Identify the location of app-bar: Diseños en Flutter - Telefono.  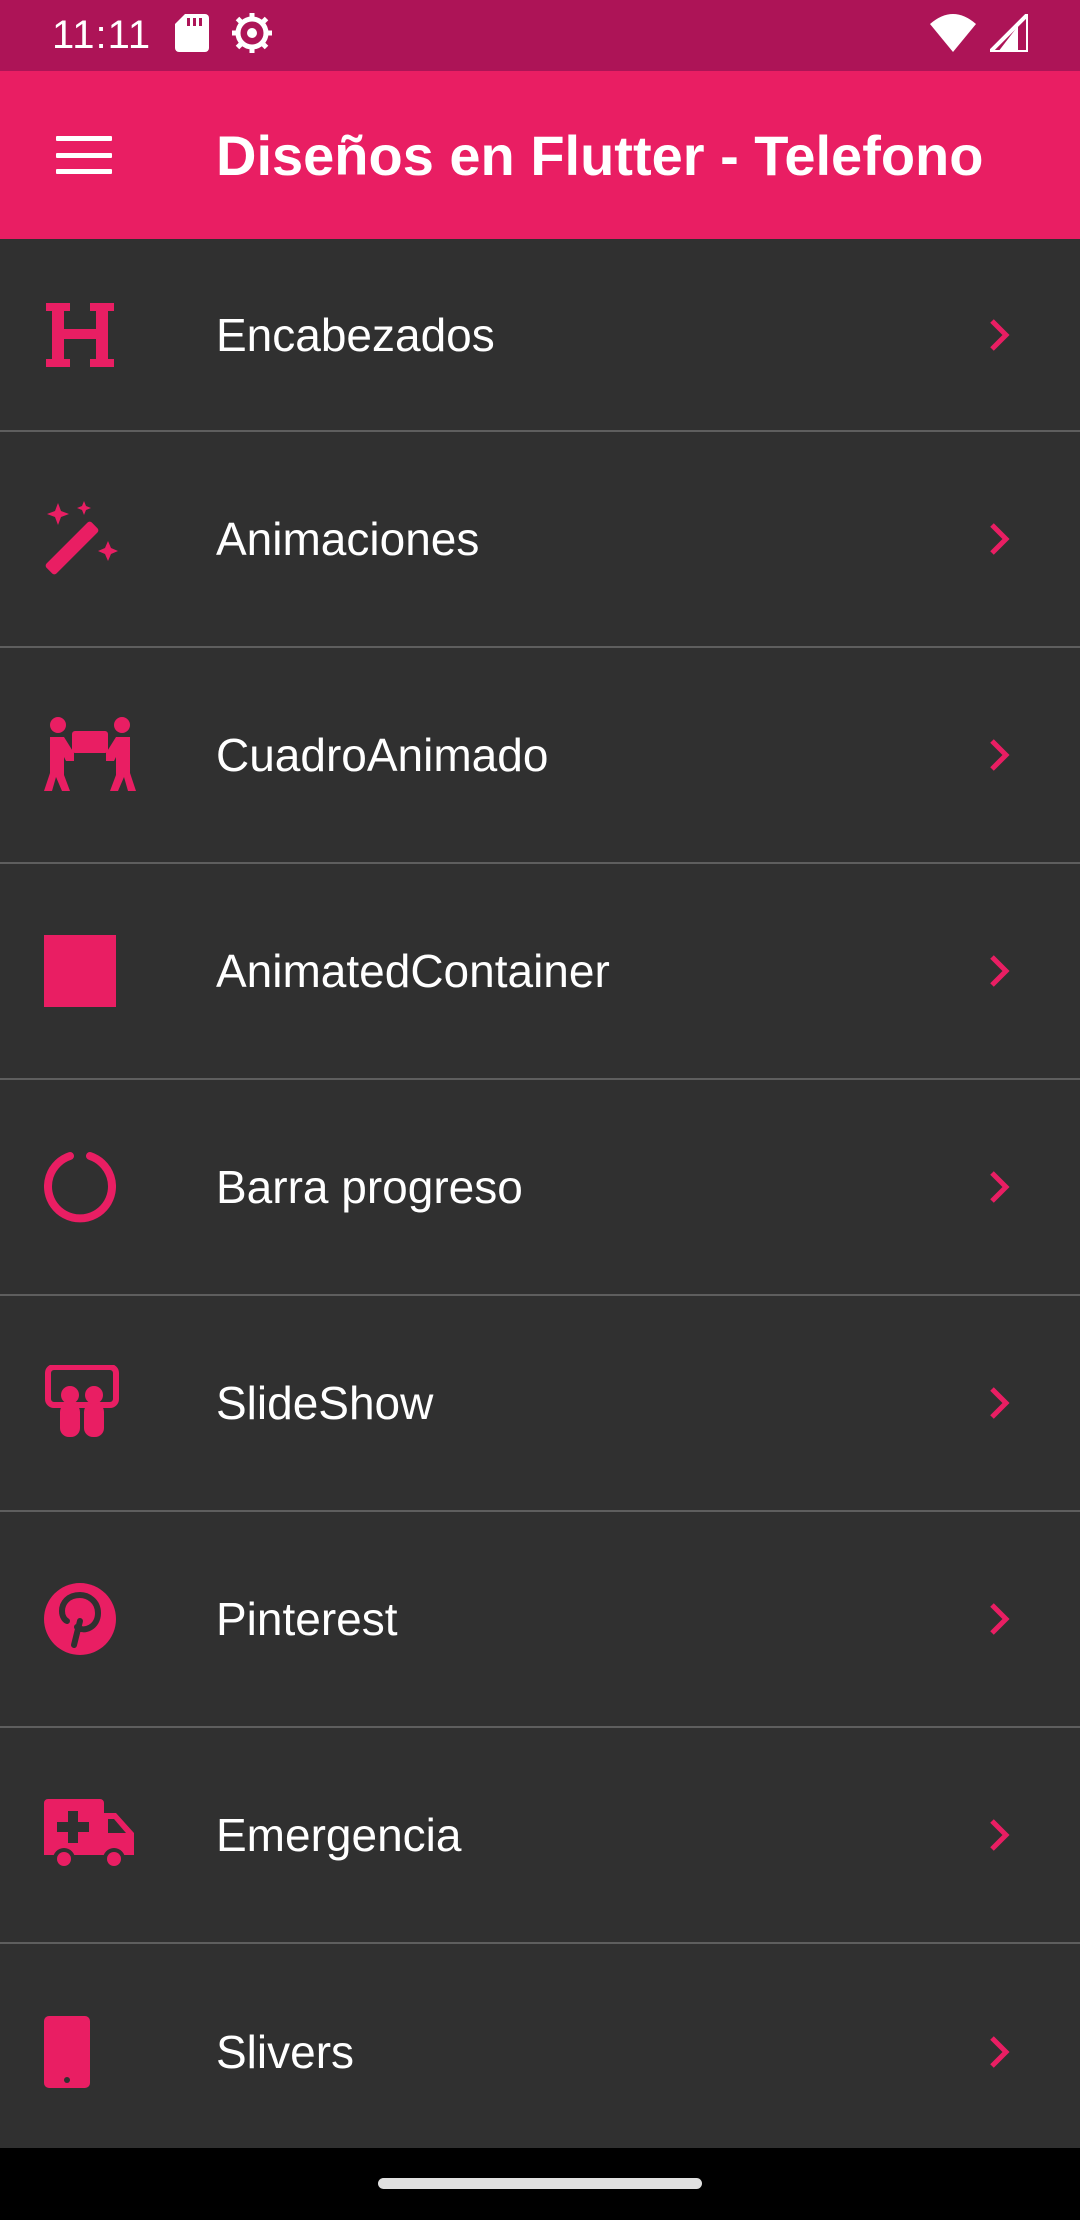
(540, 155).